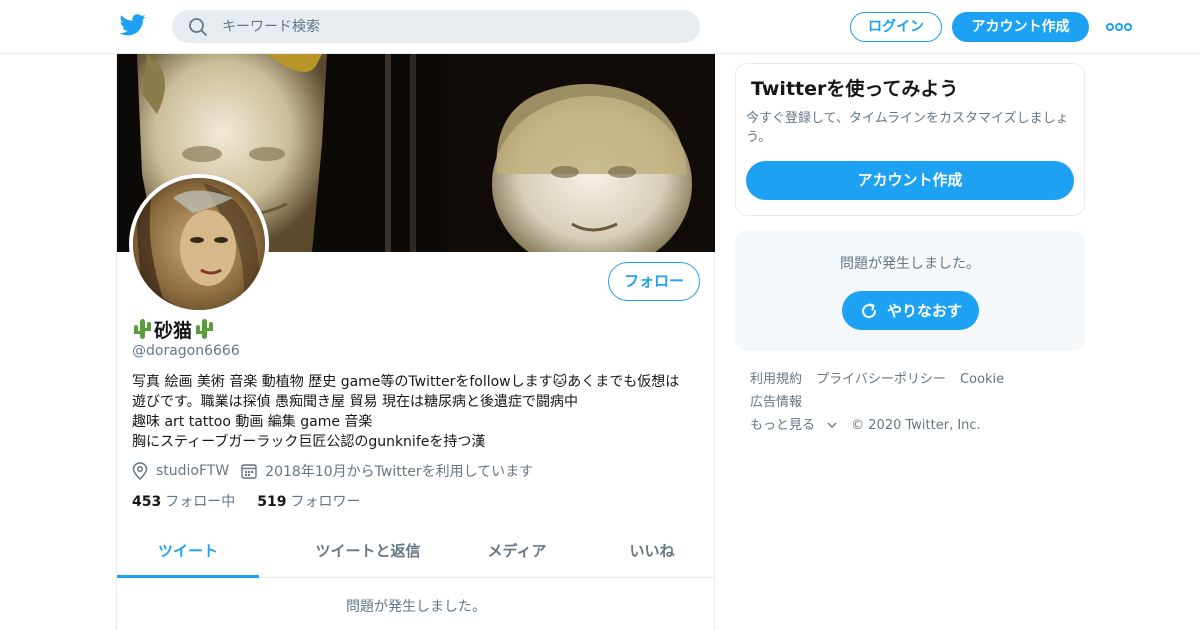 This screenshot has height=630, width=1200. I want to click on timeline-error-message: 問題が発生しました。, so click(416, 607).